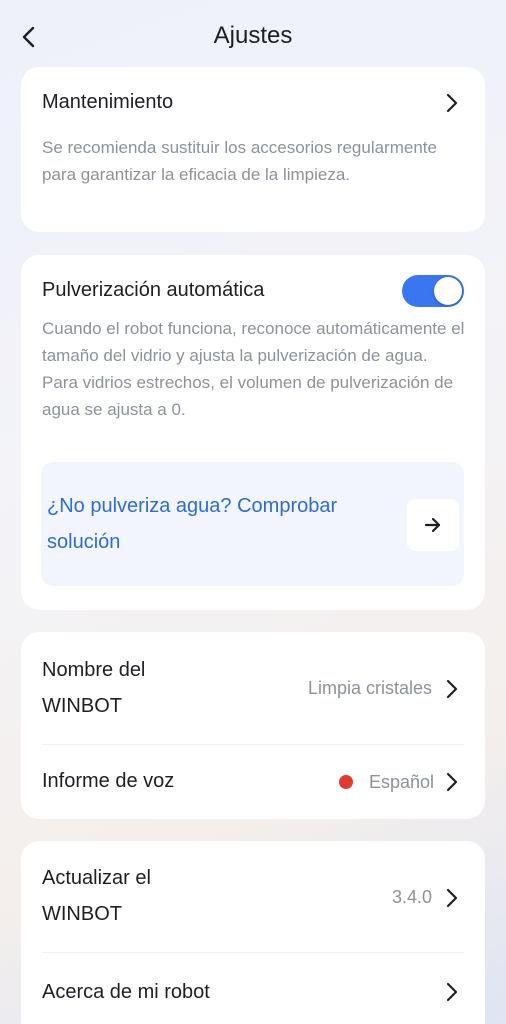 This screenshot has height=1024, width=506. What do you see at coordinates (126, 992) in the screenshot?
I see `about-robot-label: Acerca de mi robot` at bounding box center [126, 992].